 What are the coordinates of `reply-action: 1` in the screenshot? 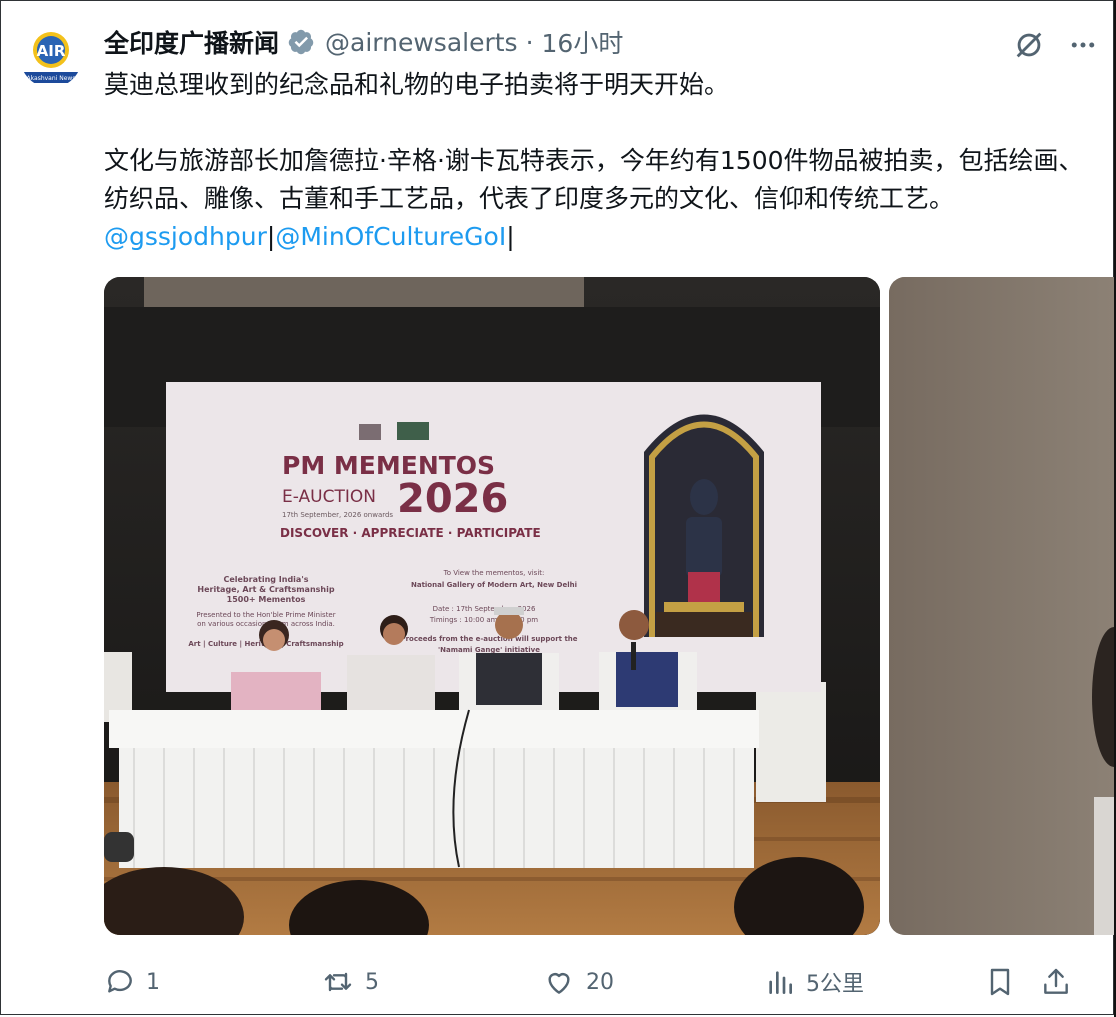 It's located at (132, 982).